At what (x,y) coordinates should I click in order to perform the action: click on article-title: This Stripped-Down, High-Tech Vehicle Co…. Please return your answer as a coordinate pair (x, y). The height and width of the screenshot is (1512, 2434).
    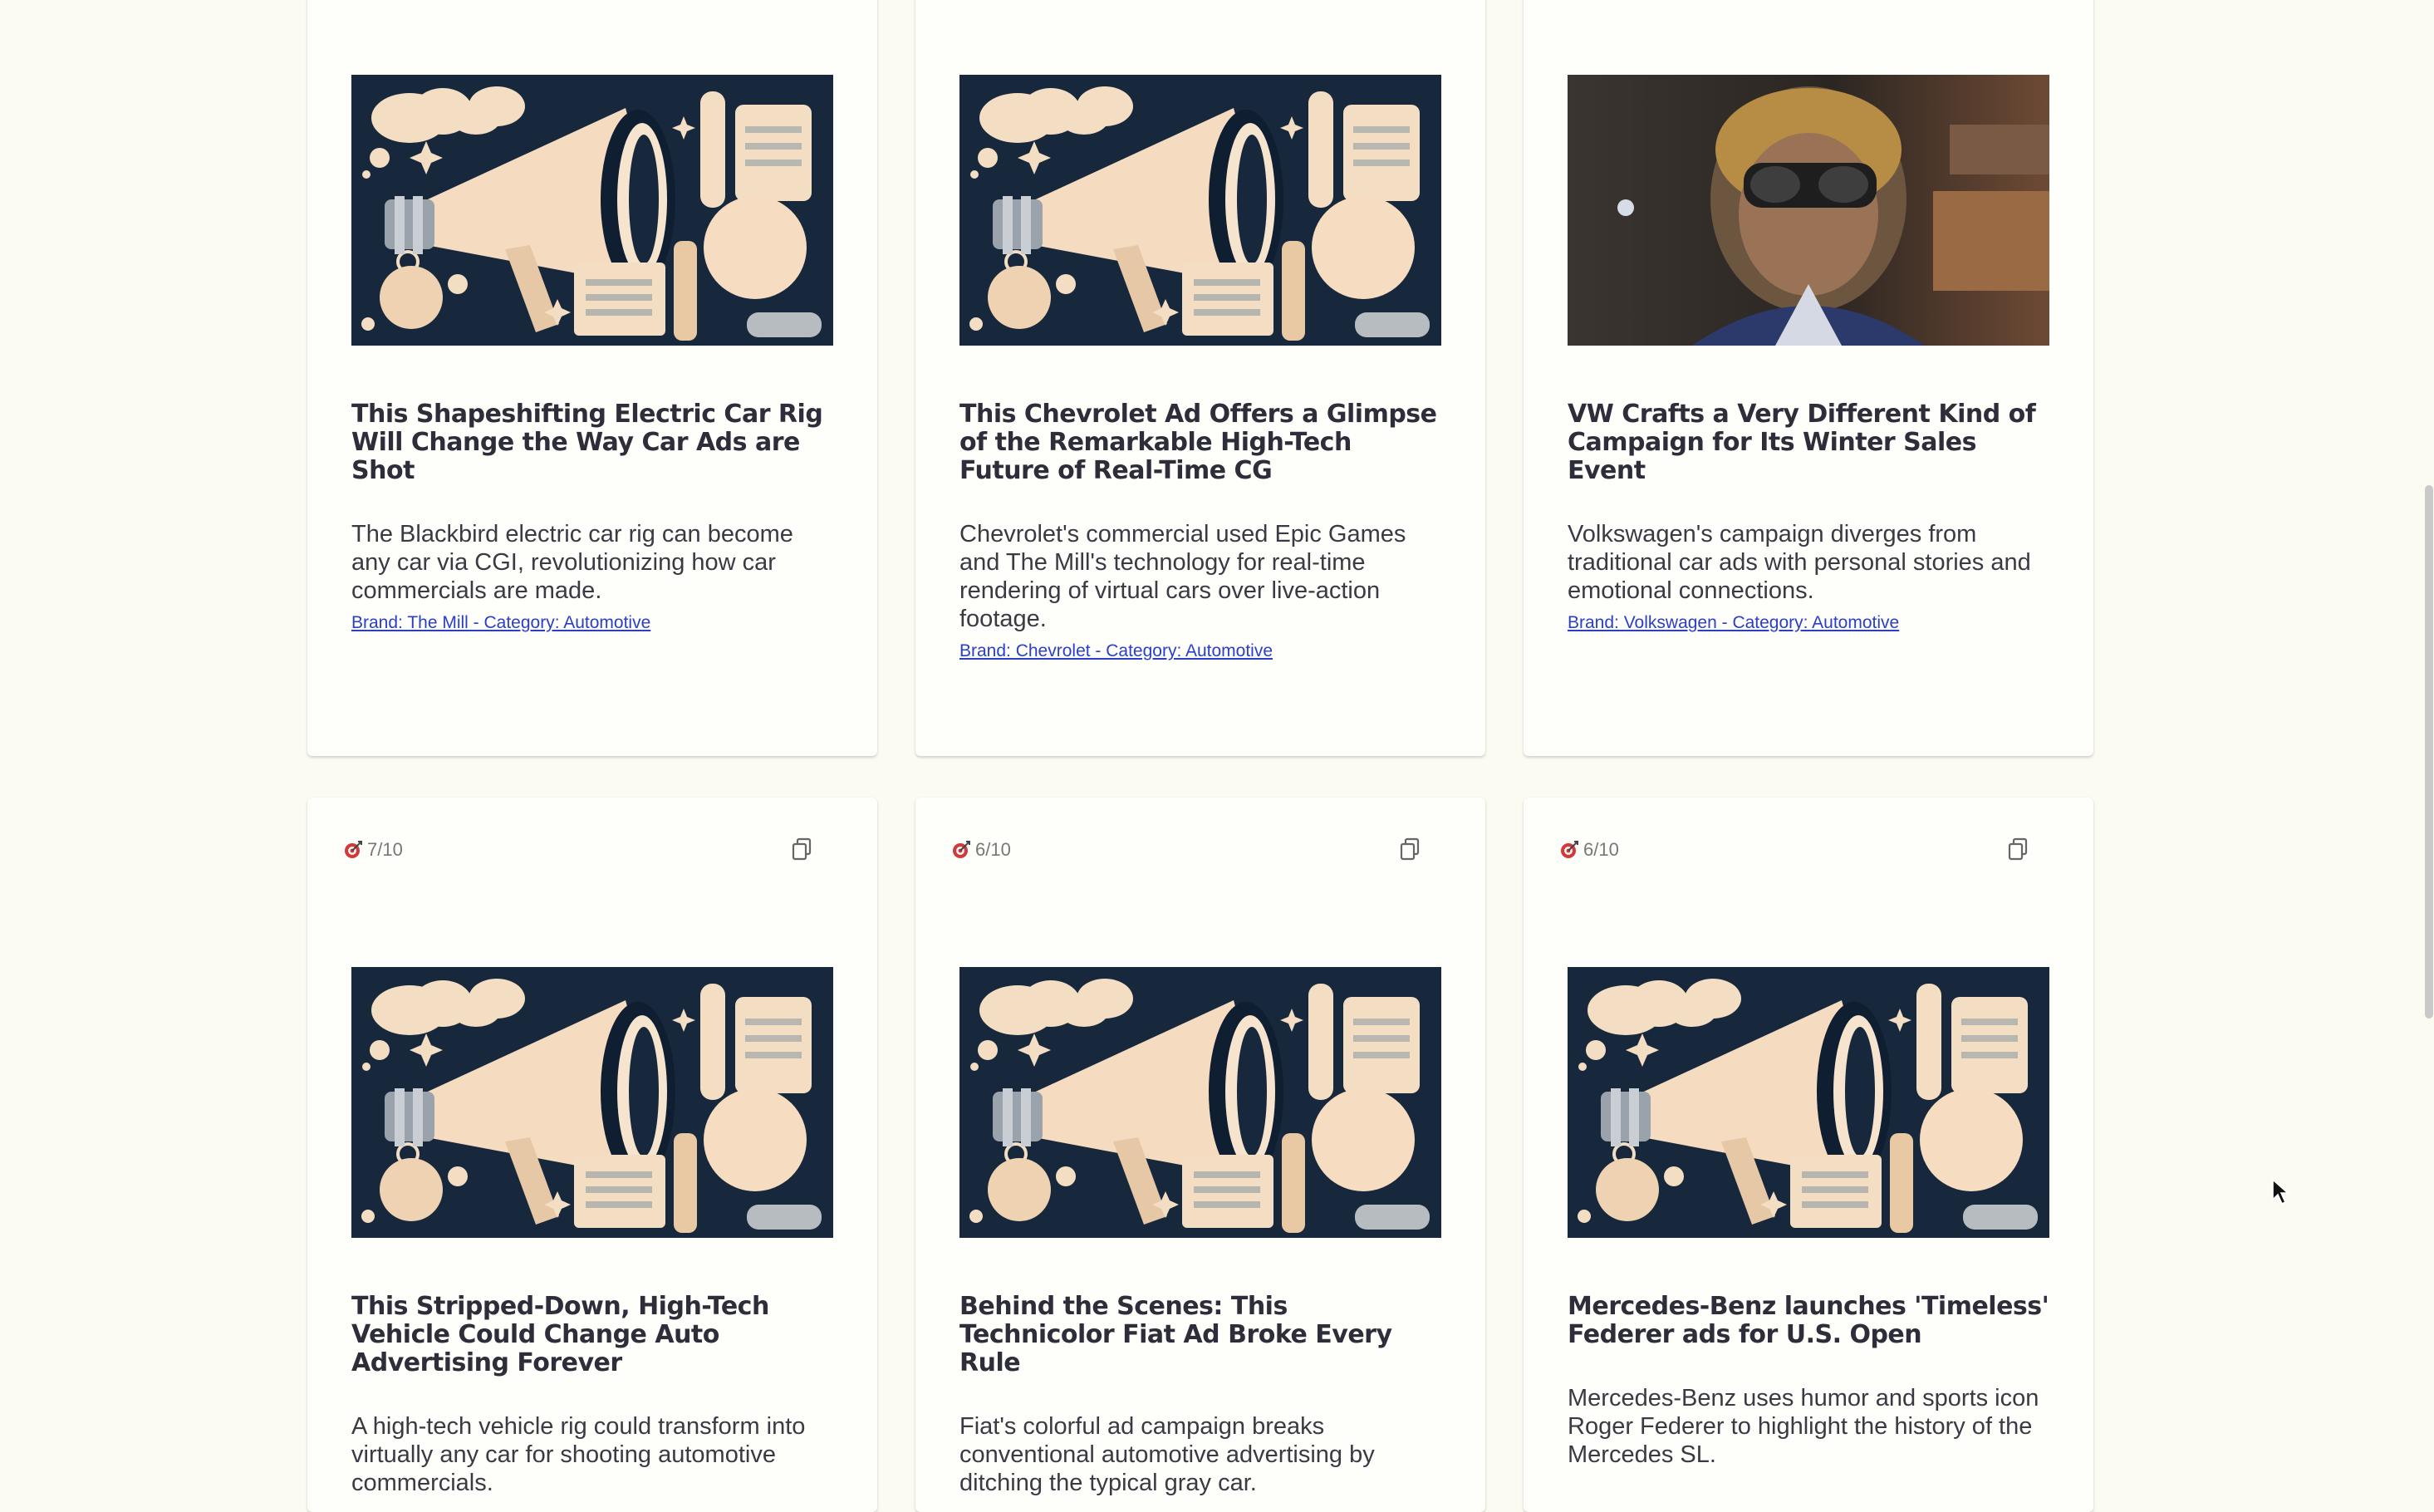
    Looking at the image, I should click on (592, 1335).